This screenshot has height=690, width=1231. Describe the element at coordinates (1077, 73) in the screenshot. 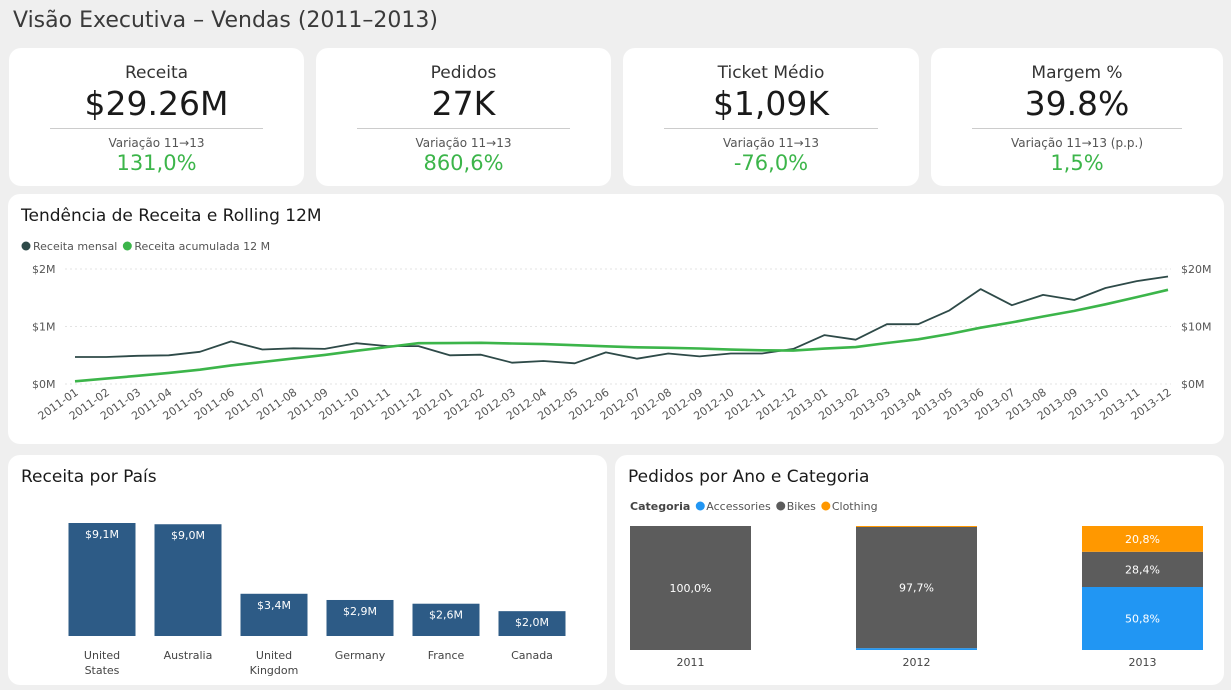

I see `kpi-title: Margem %` at that location.